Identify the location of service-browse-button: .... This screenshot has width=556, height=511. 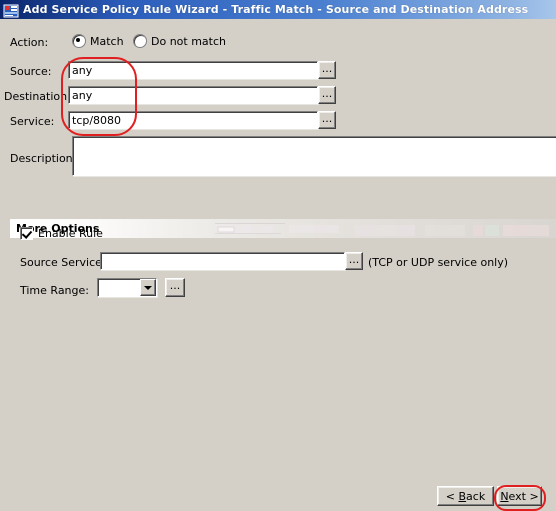
(327, 120).